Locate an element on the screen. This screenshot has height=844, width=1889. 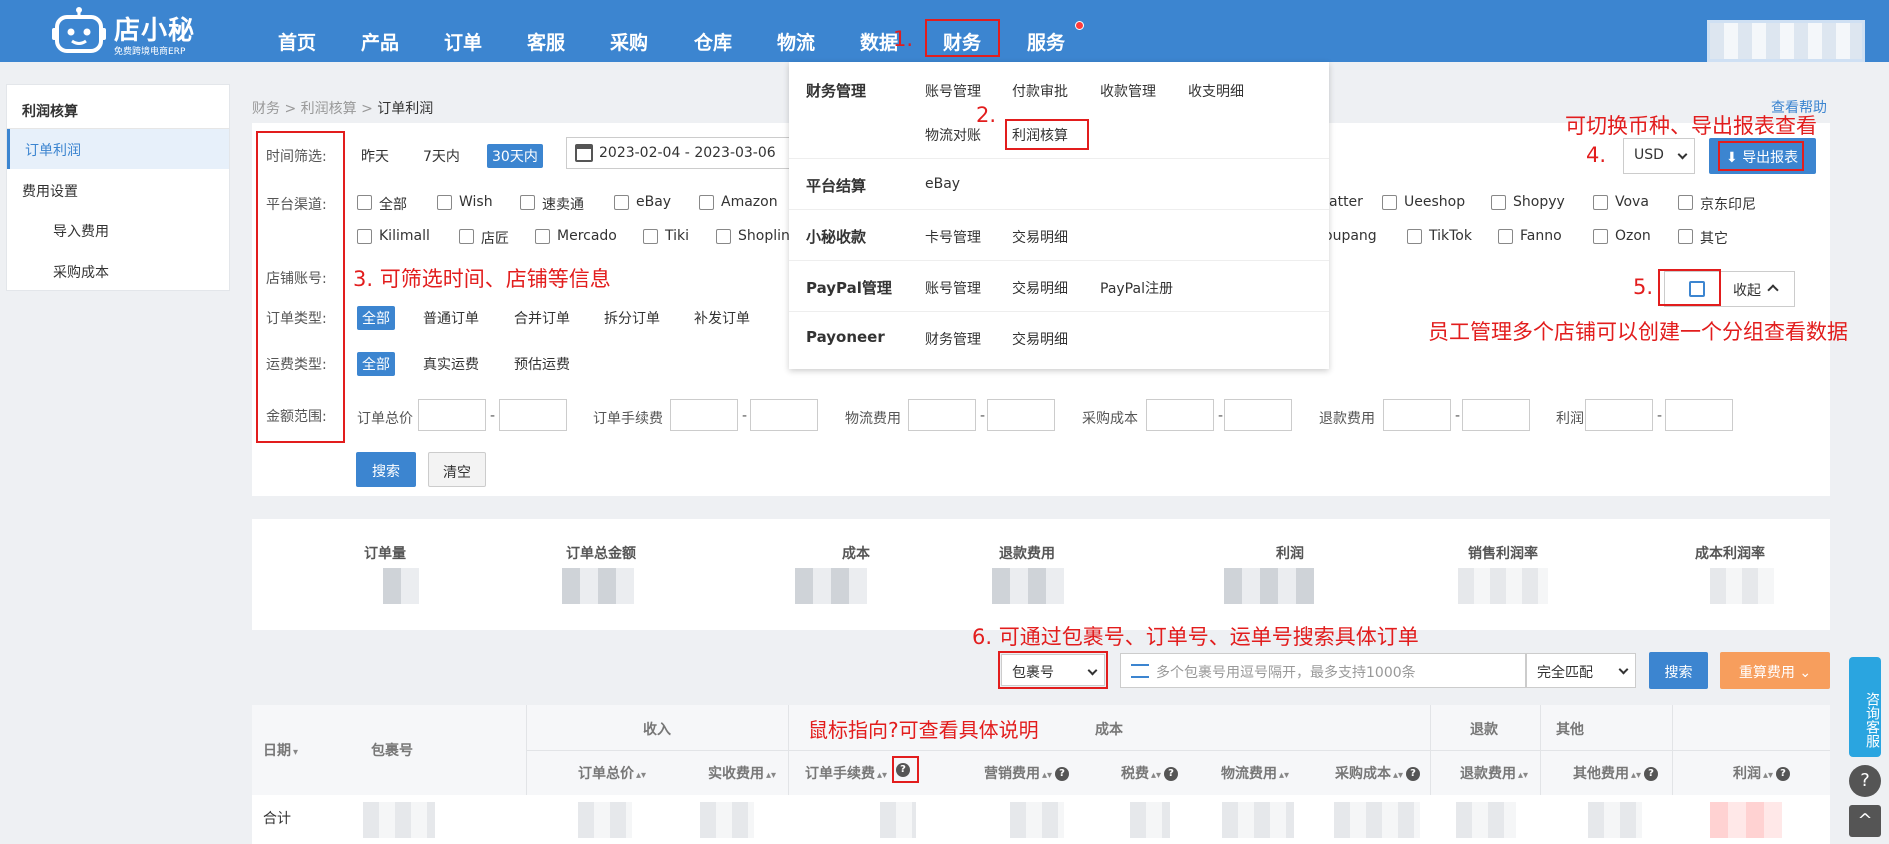
platform-tiki: Tiki is located at coordinates (666, 236).